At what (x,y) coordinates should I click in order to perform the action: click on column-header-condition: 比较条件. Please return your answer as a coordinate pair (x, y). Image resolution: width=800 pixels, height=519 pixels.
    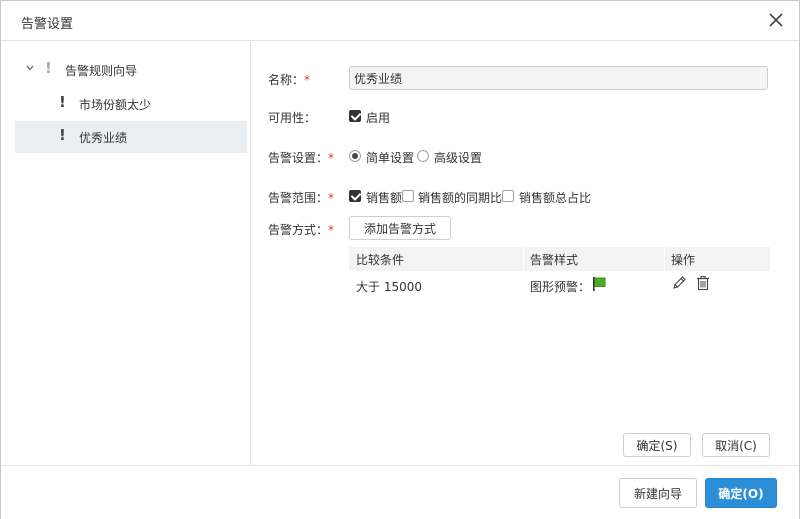
    Looking at the image, I should click on (380, 260).